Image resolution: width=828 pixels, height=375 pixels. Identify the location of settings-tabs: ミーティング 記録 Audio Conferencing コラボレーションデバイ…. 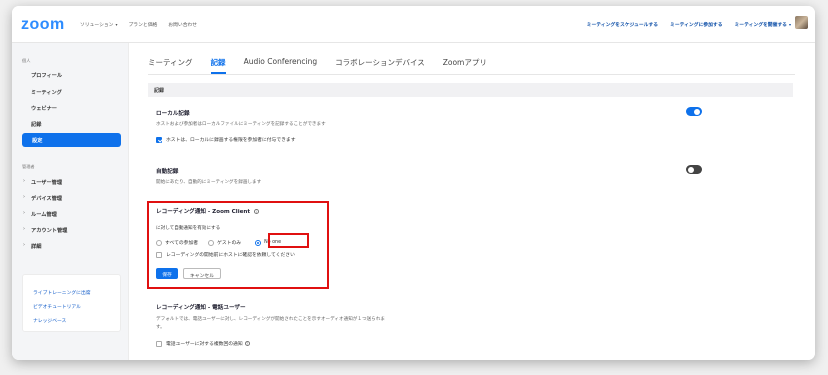
(317, 65).